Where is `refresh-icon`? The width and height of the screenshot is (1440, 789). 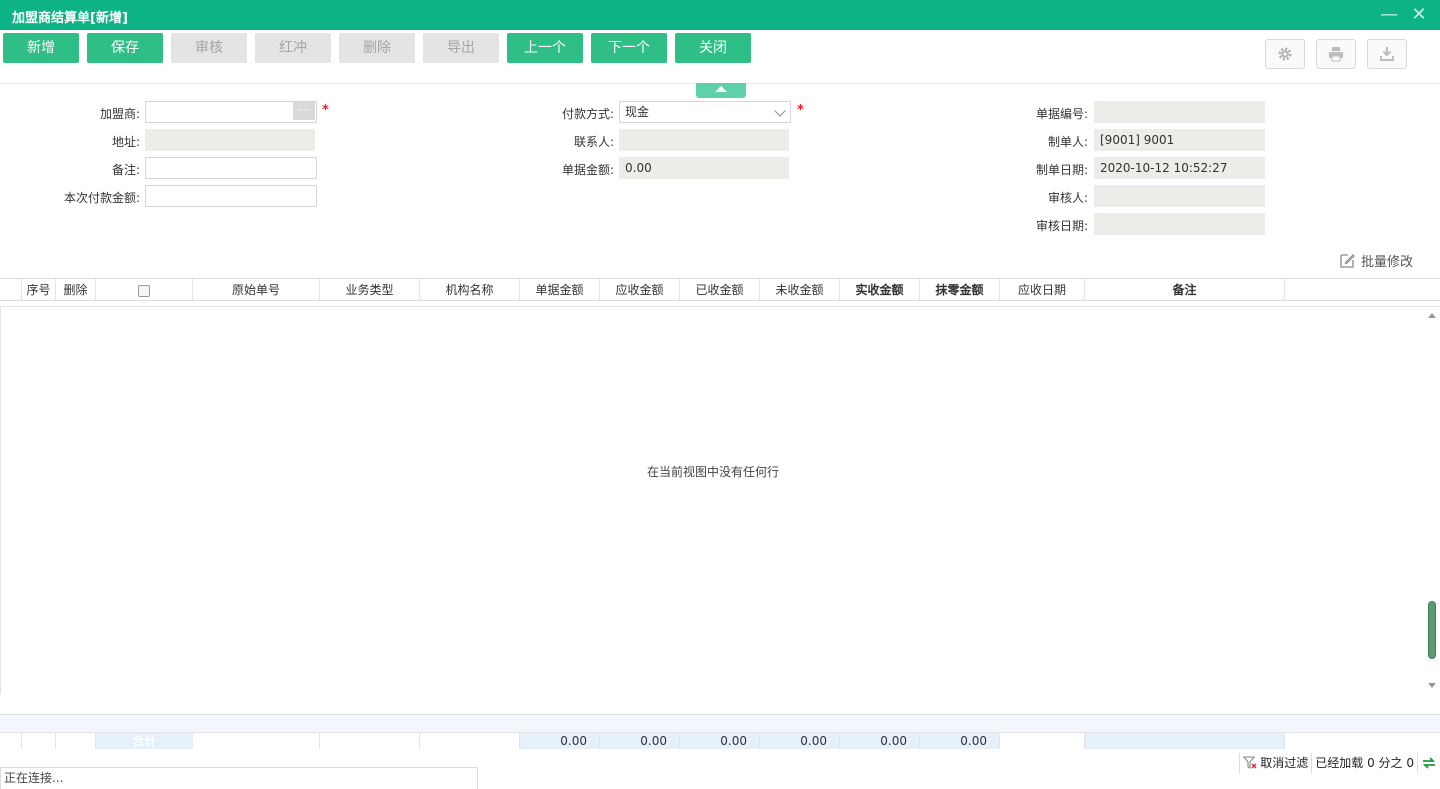 refresh-icon is located at coordinates (1429, 763).